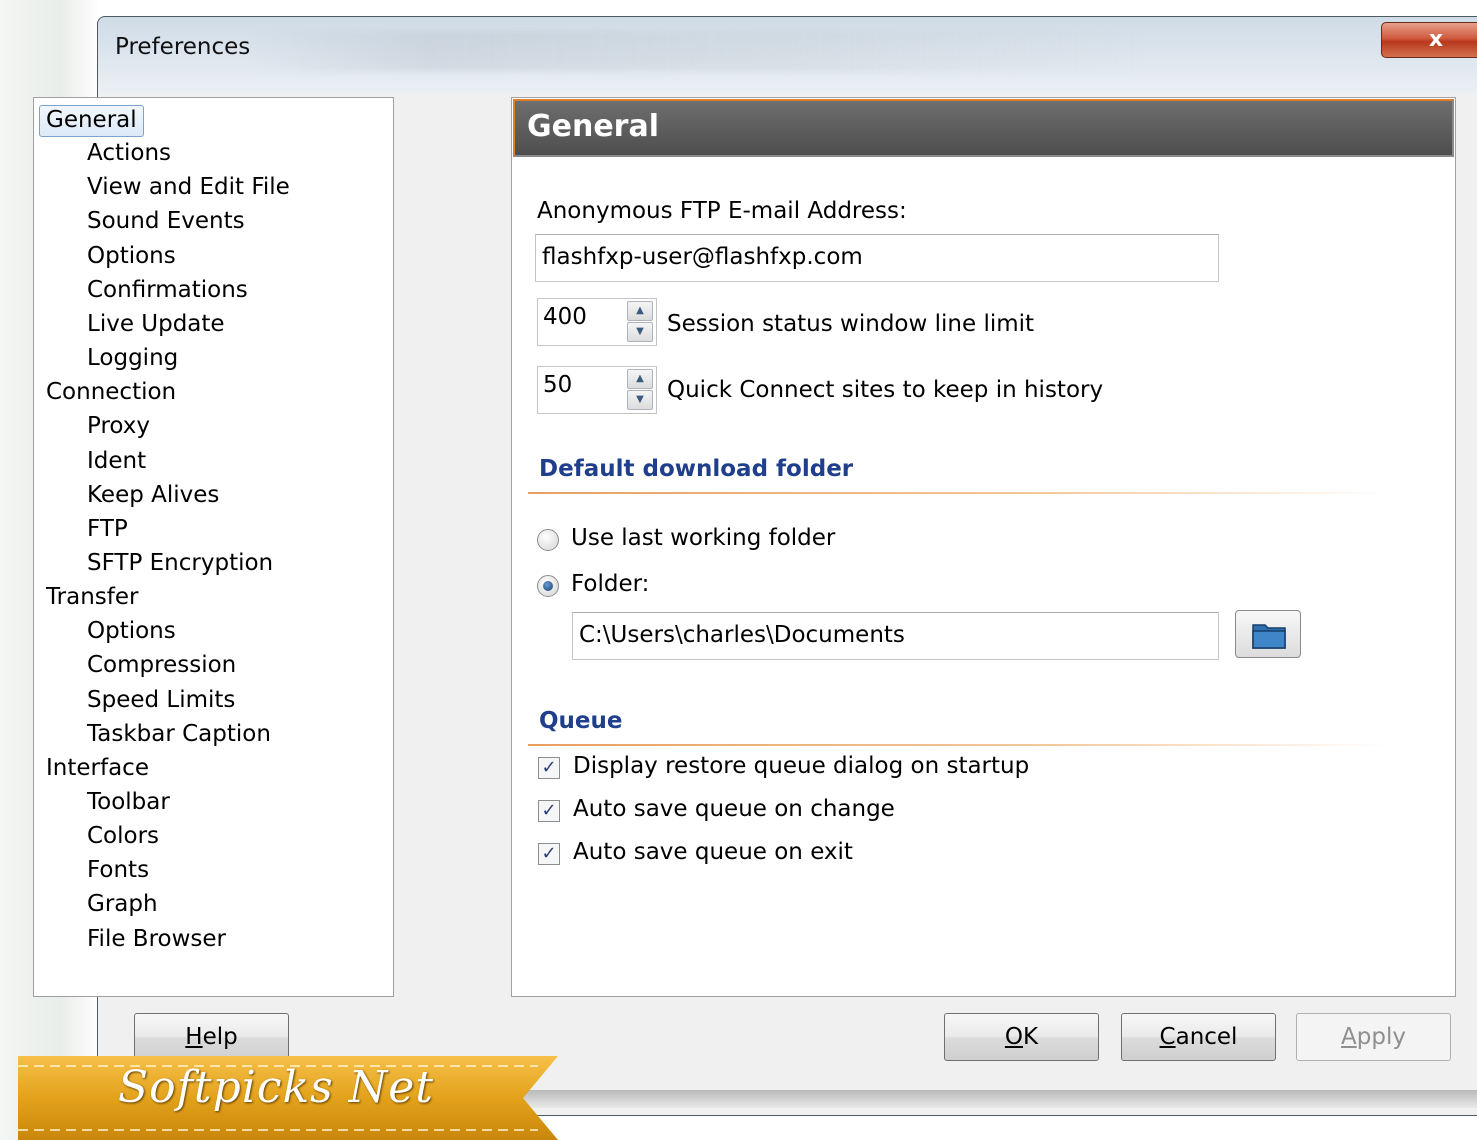 Image resolution: width=1477 pixels, height=1140 pixels. I want to click on help-button: Help, so click(211, 1037).